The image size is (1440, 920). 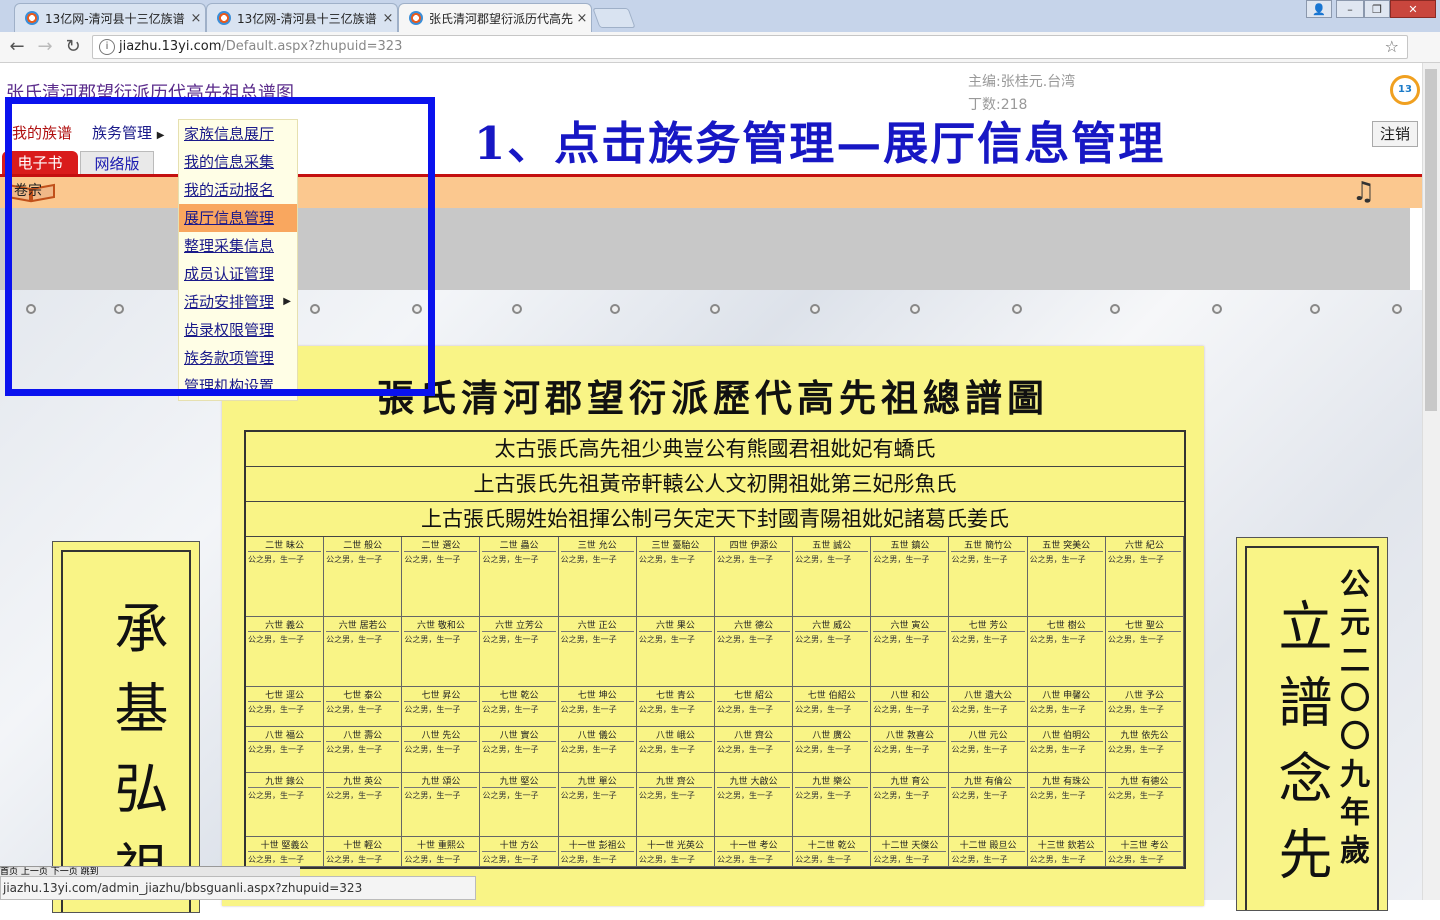 What do you see at coordinates (597, 545) in the screenshot?
I see `ancestor-name: 三世 允公` at bounding box center [597, 545].